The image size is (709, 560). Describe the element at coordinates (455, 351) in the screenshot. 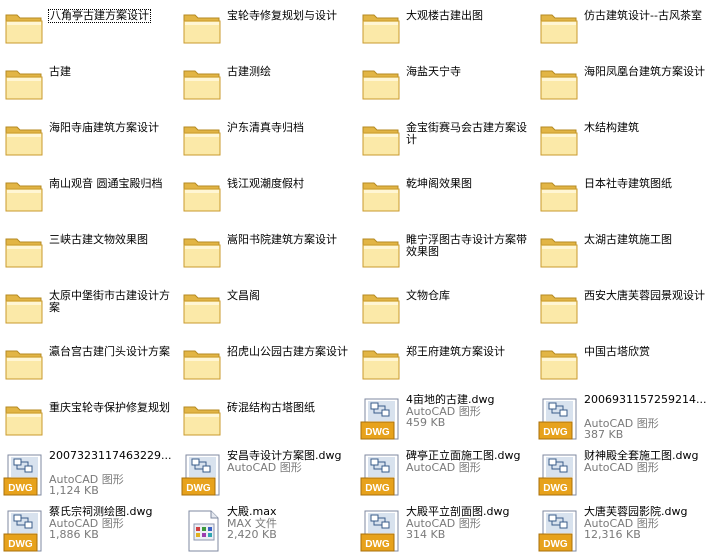

I see `folder-name: 郑王府建筑方案设计` at that location.